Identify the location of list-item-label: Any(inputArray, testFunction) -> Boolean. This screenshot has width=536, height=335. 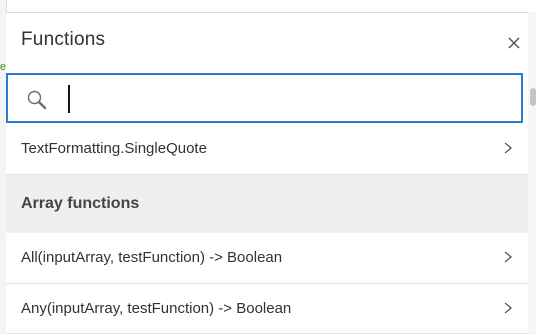
(156, 308).